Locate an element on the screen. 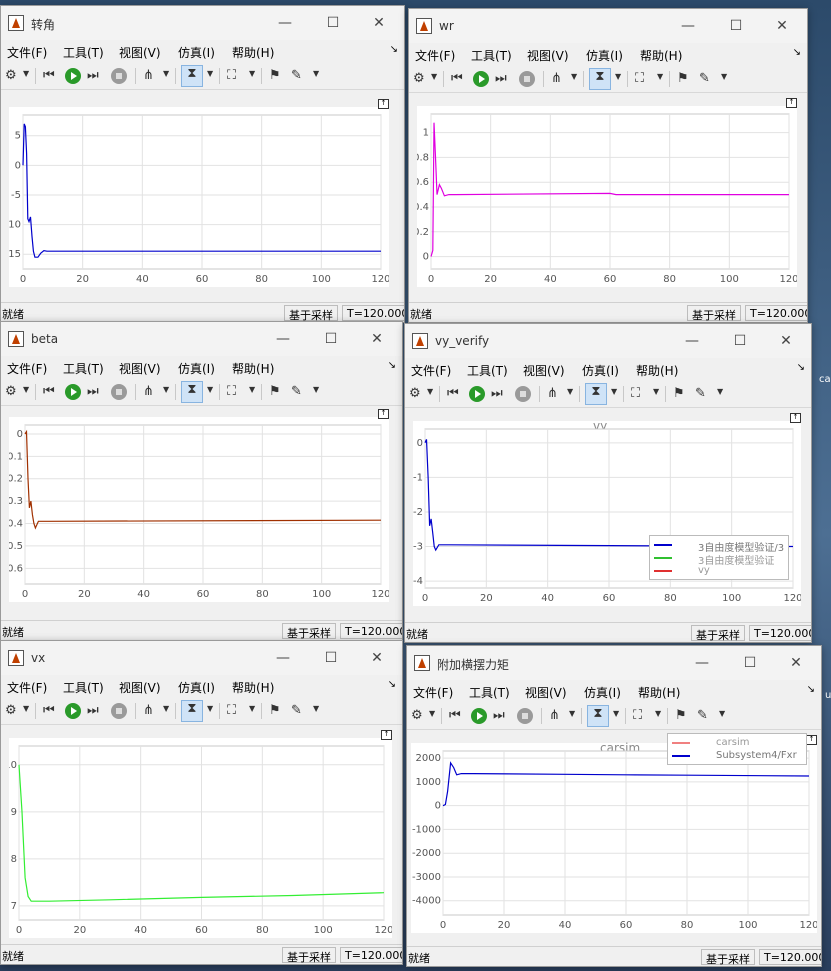 The height and width of the screenshot is (971, 831). plot-area: ↑ 02040608010012010987 is located at coordinates (200, 834).